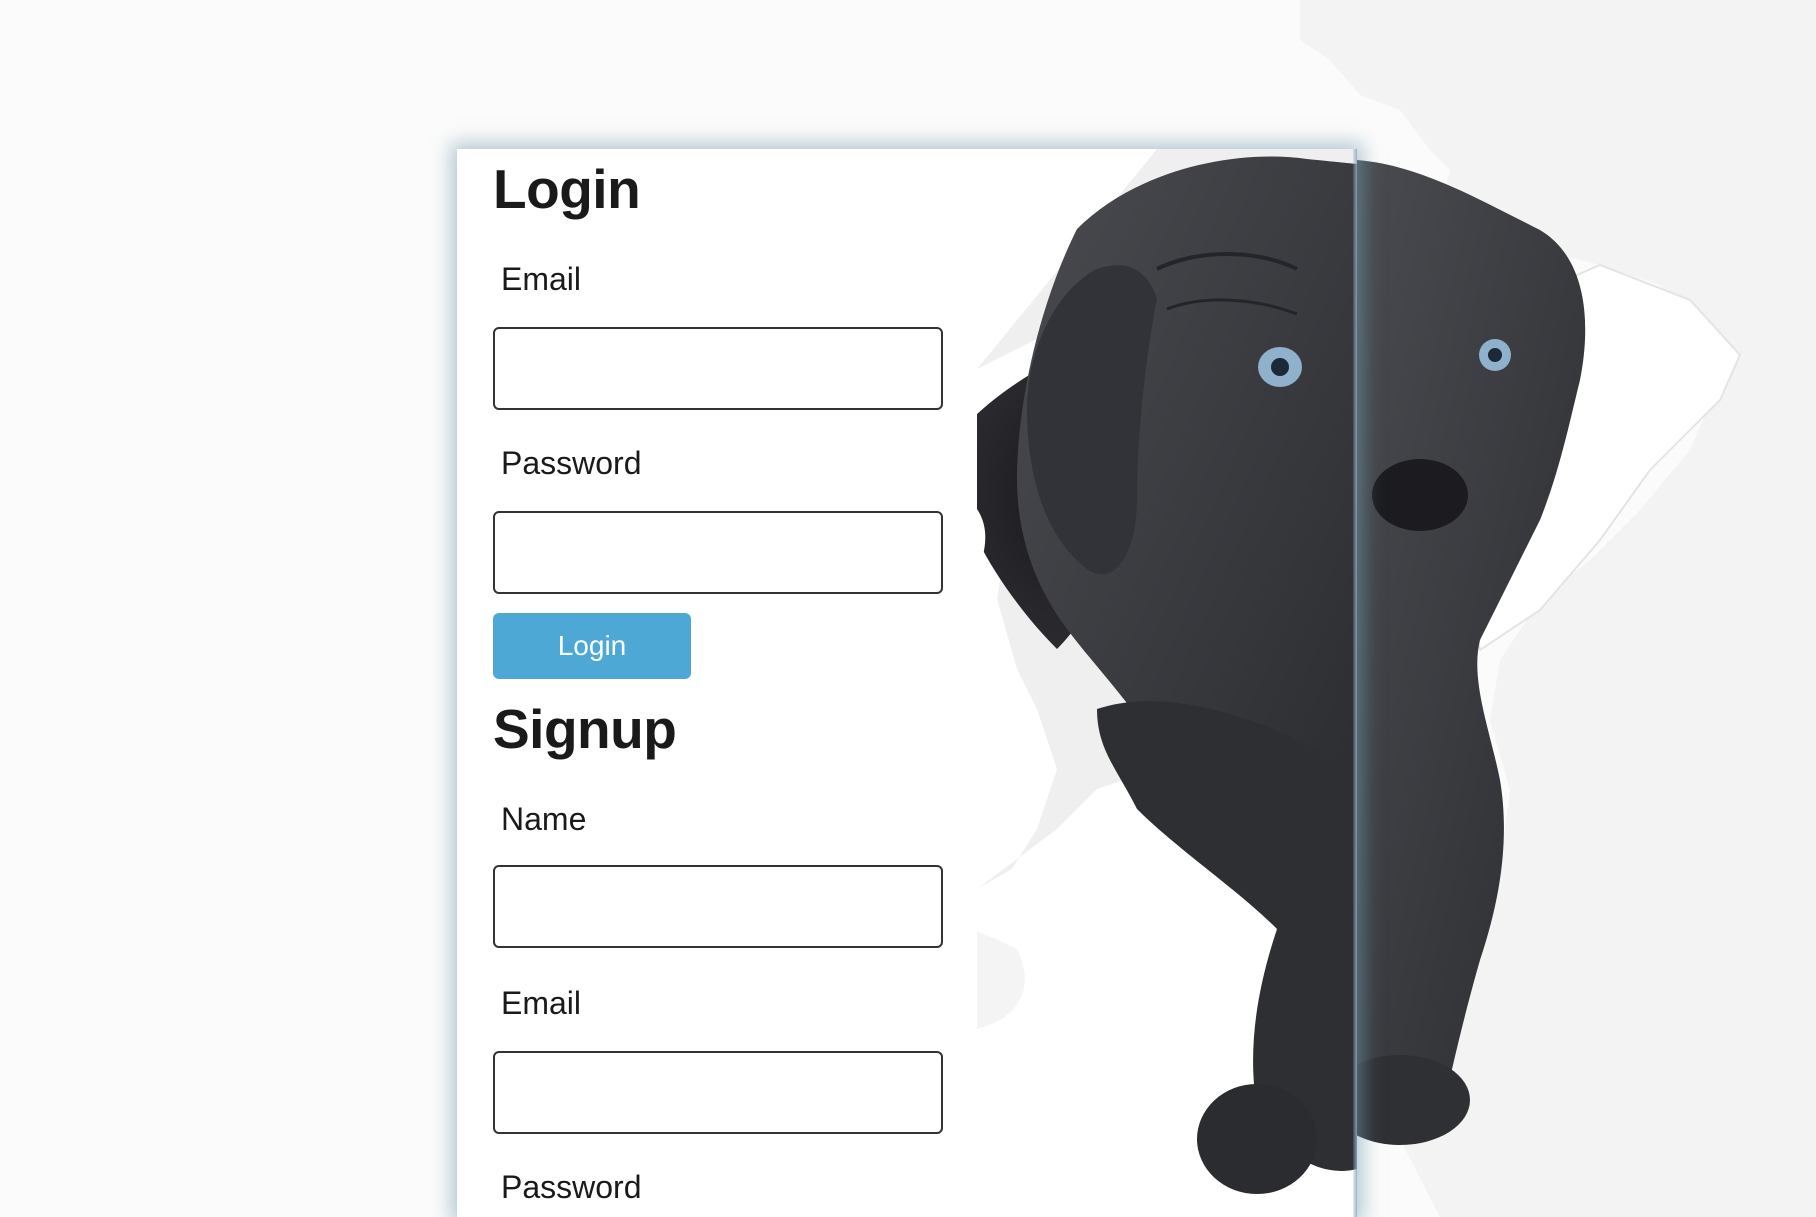  I want to click on login-email-input, so click(718, 368).